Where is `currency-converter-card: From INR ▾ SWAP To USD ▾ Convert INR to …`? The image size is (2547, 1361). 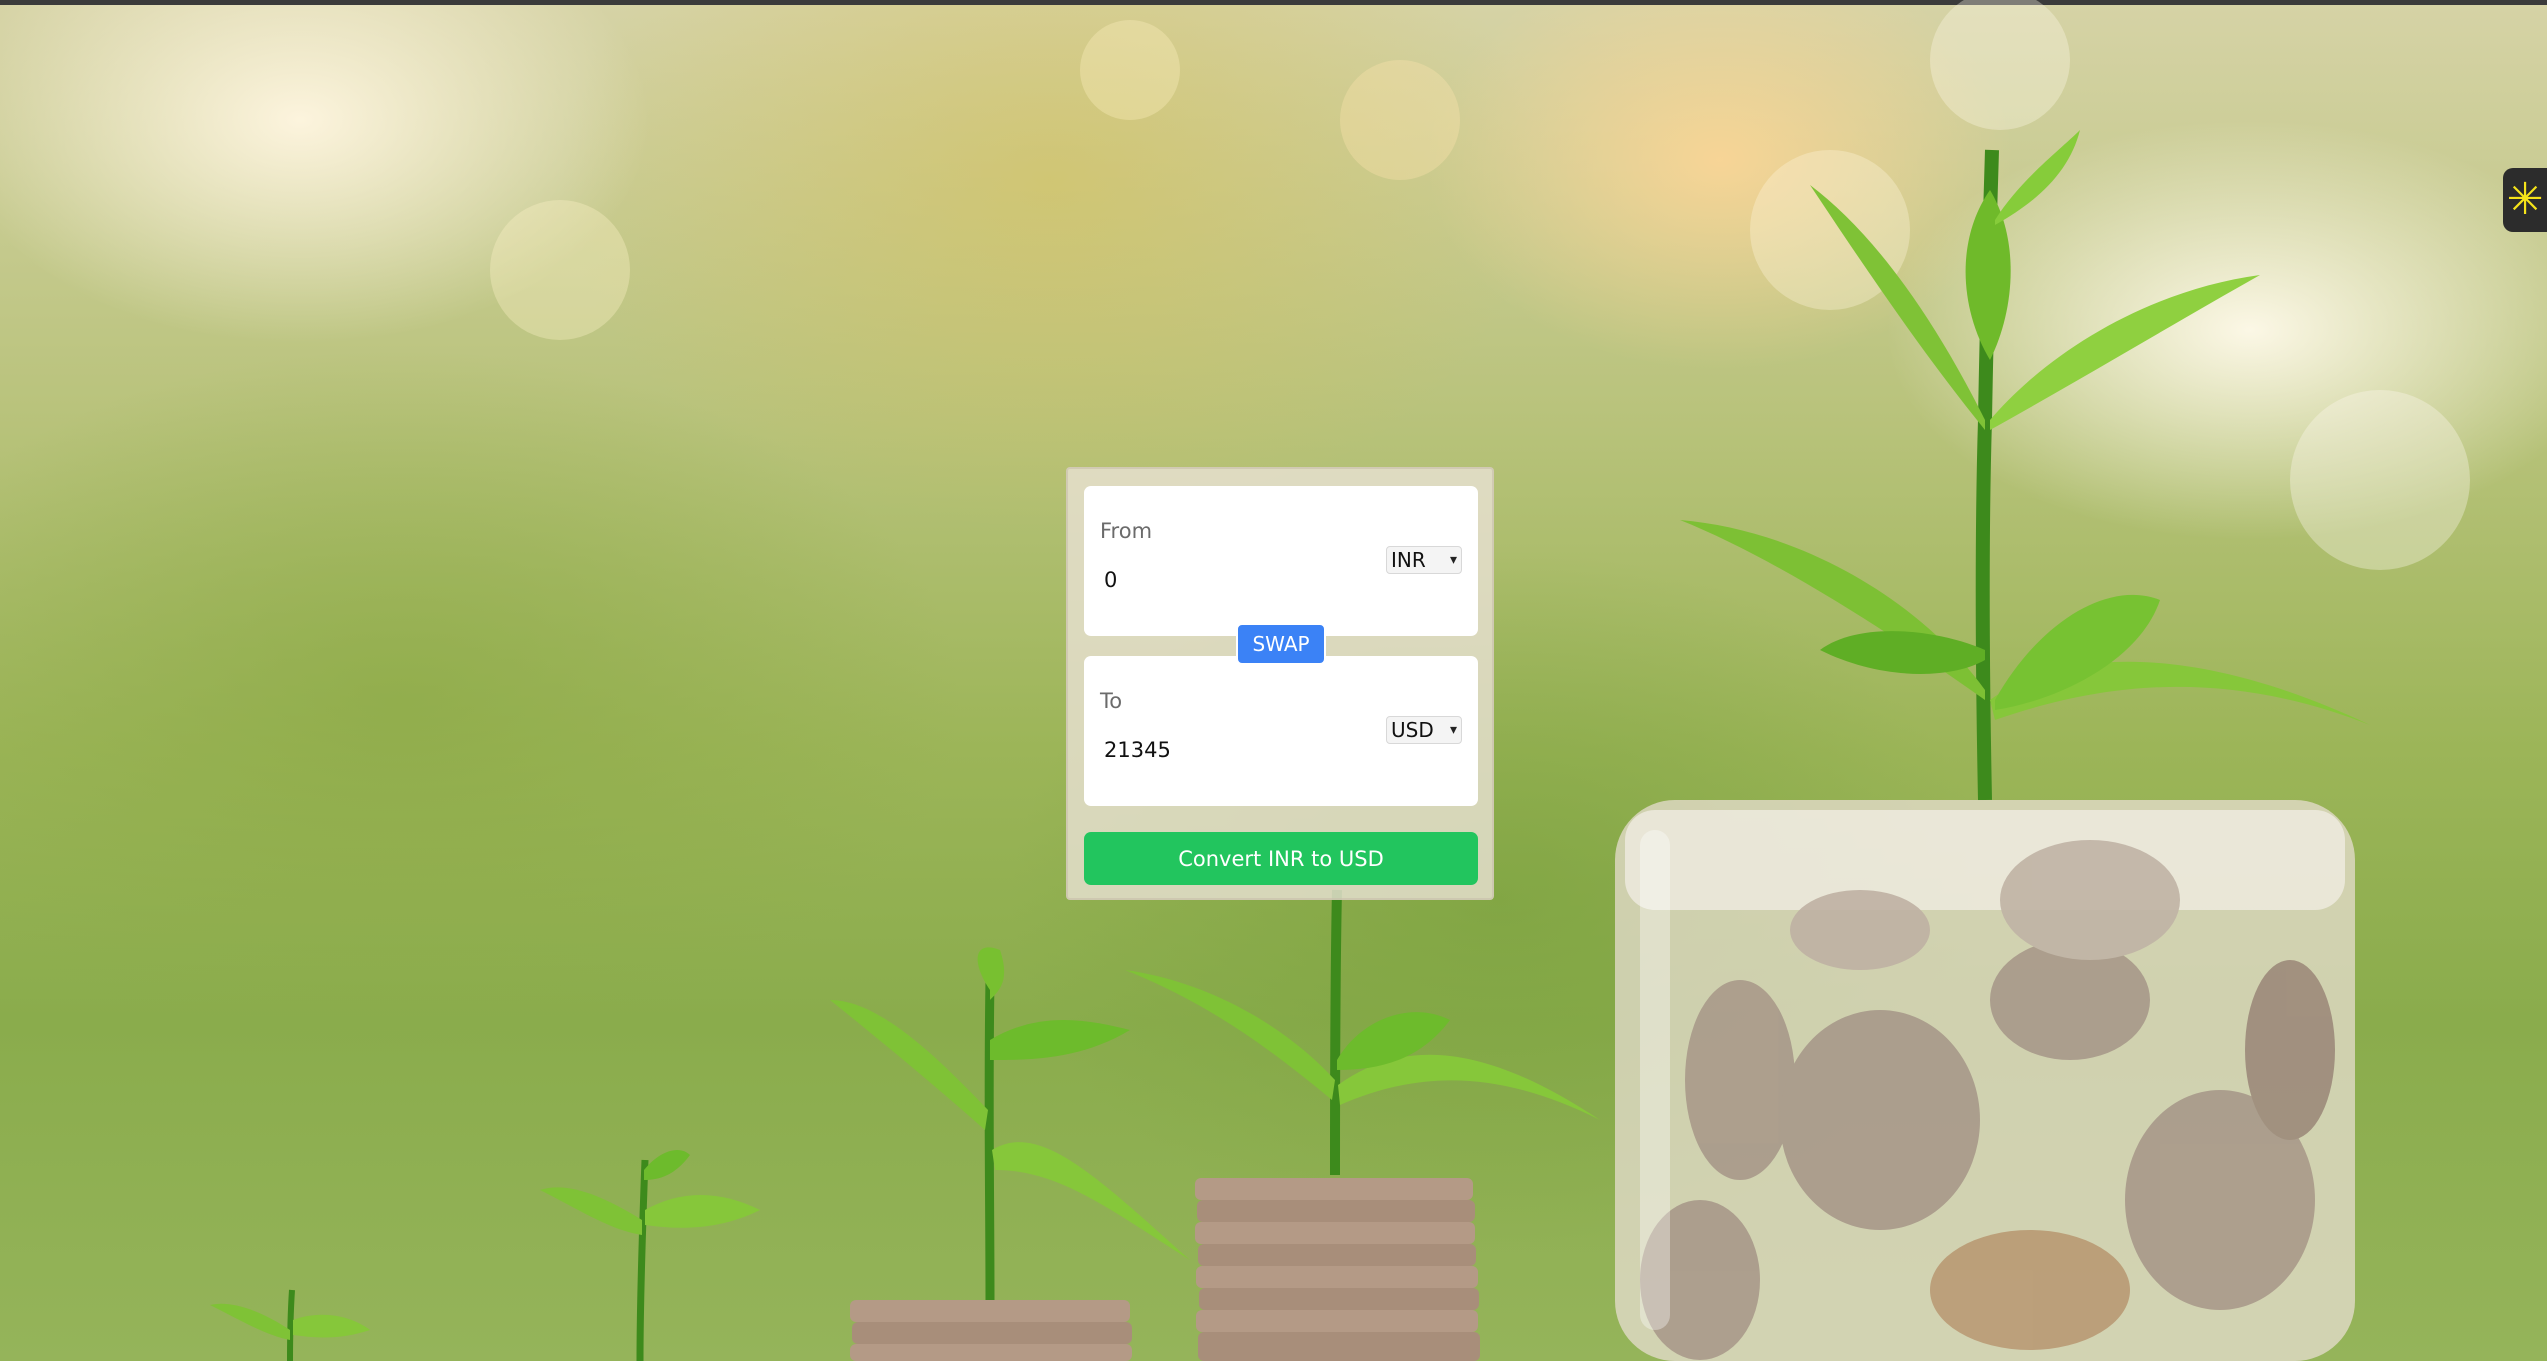
currency-converter-card: From INR ▾ SWAP To USD ▾ Convert INR to … is located at coordinates (1280, 683).